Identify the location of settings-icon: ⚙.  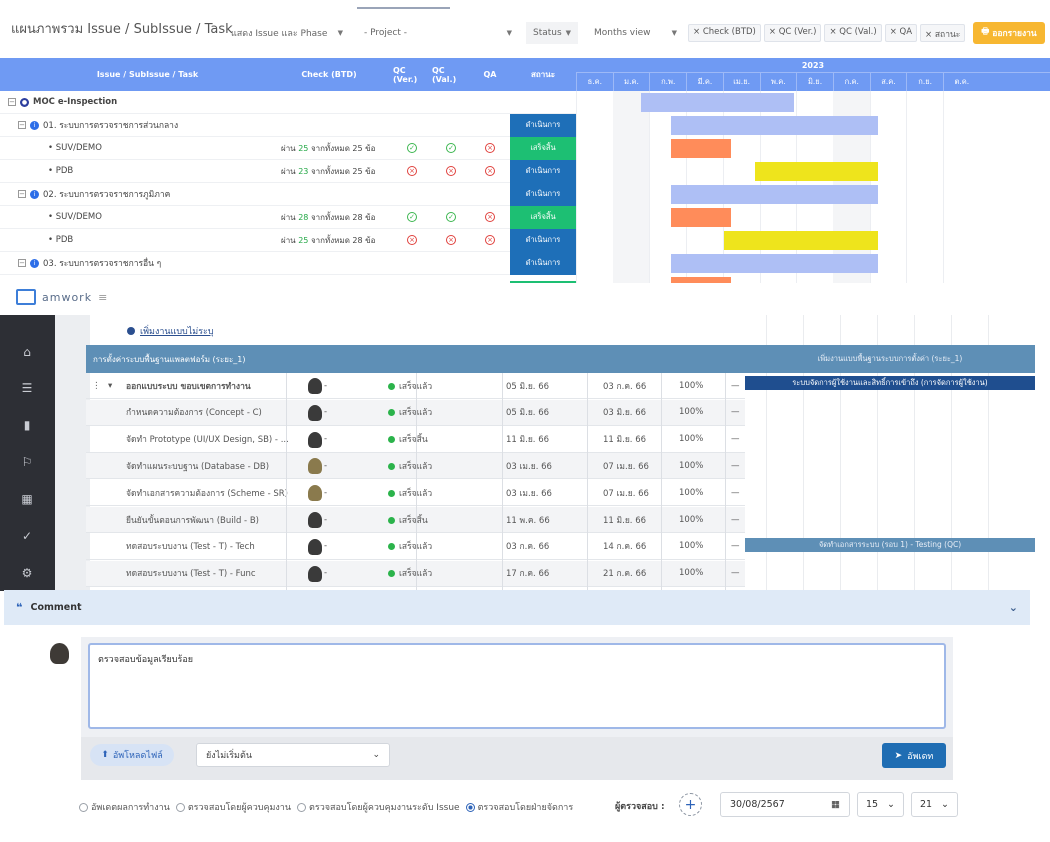
(27, 573).